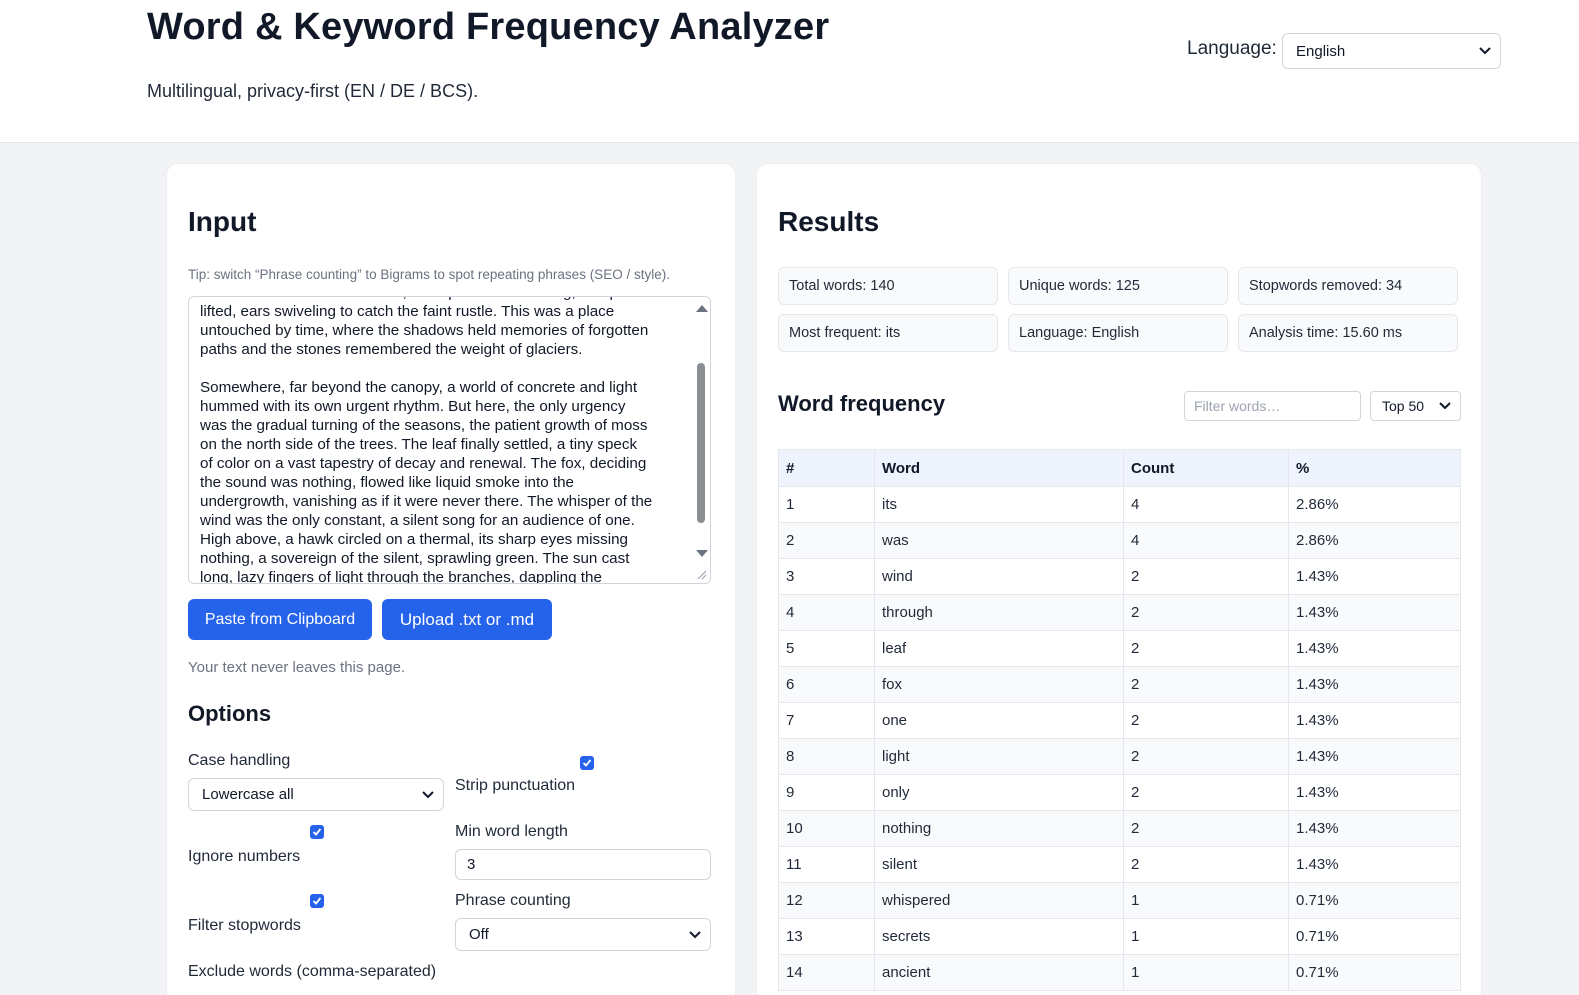 The height and width of the screenshot is (995, 1579). Describe the element at coordinates (999, 540) in the screenshot. I see `cell-word: was` at that location.